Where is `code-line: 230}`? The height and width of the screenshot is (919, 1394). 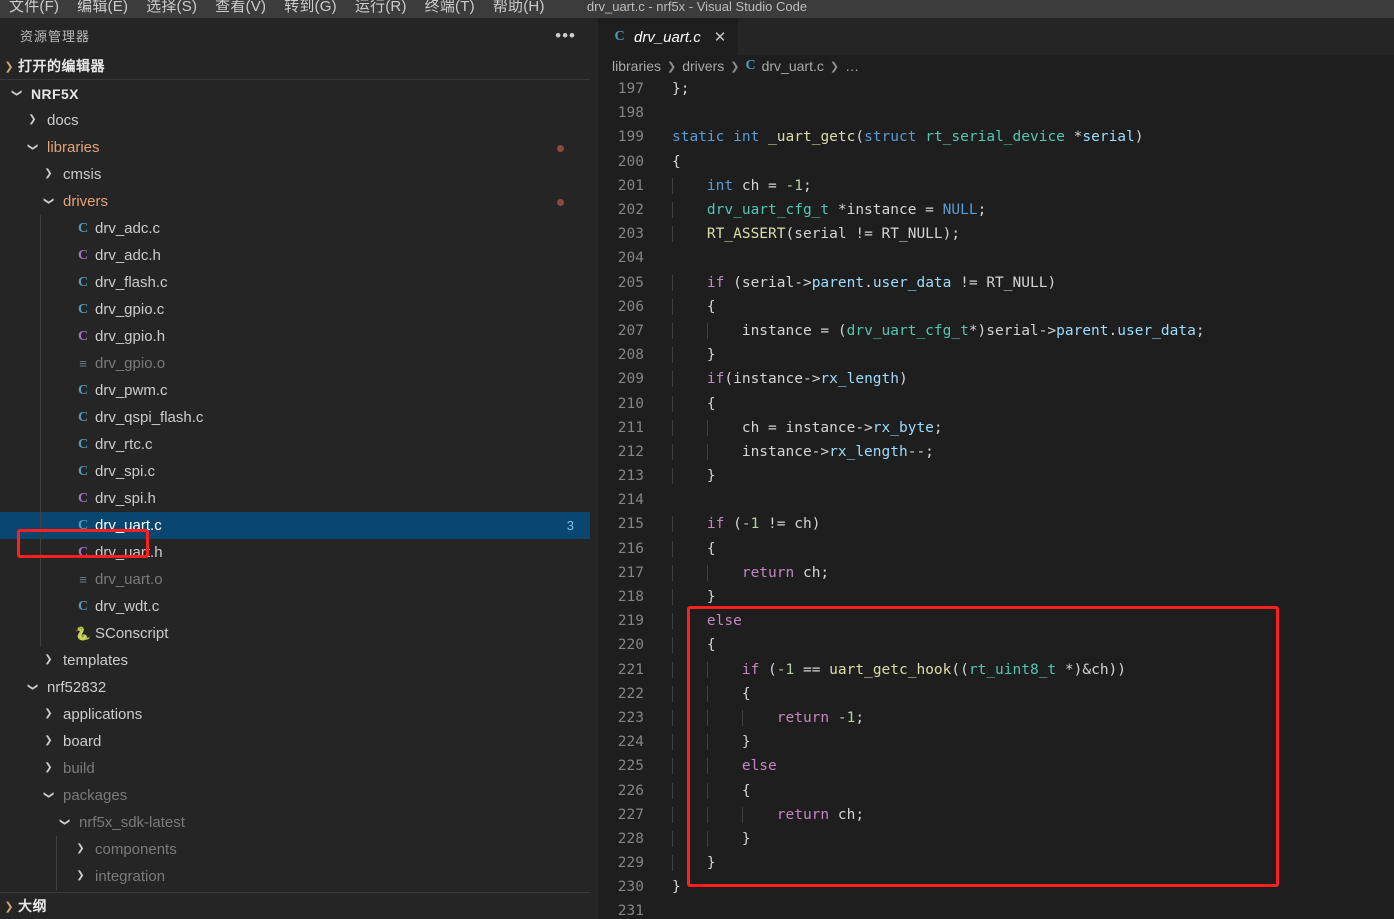
code-line: 230} is located at coordinates (996, 887).